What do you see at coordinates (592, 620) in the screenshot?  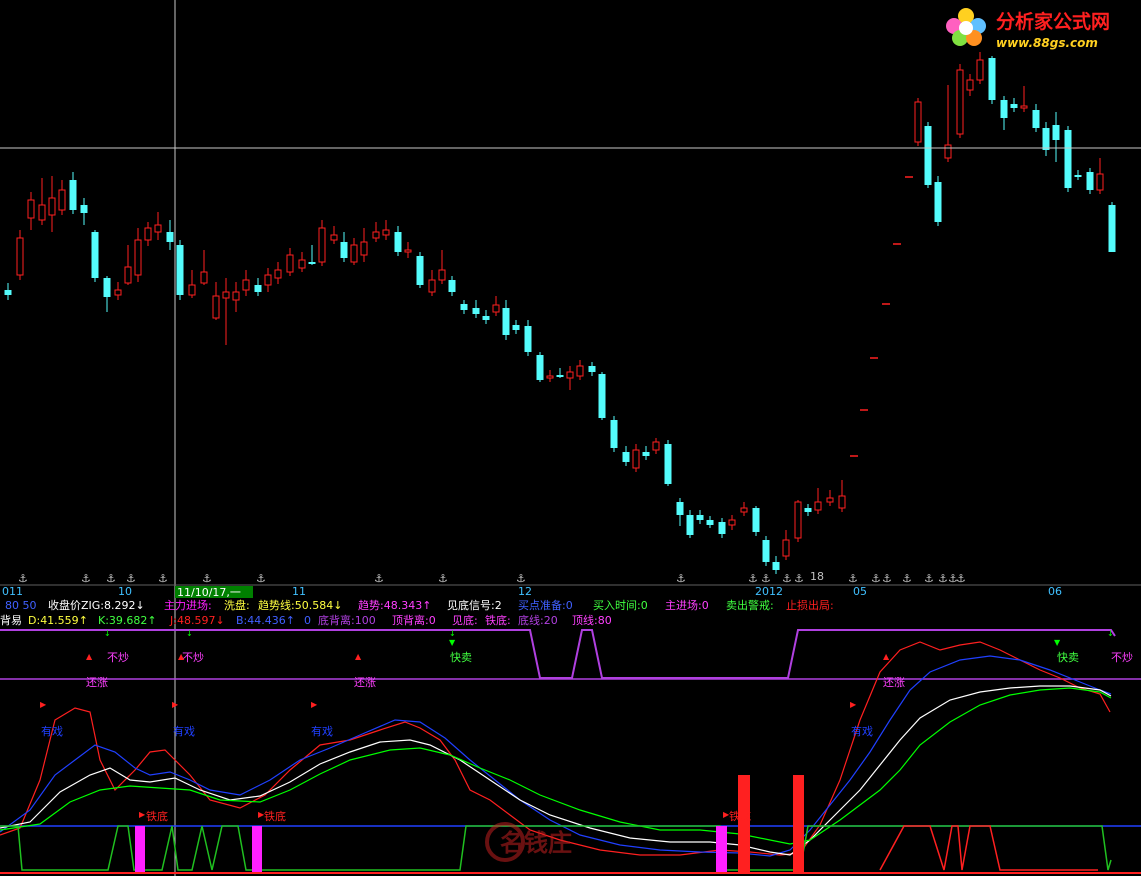 I see `dingxian-value: 顶线:80` at bounding box center [592, 620].